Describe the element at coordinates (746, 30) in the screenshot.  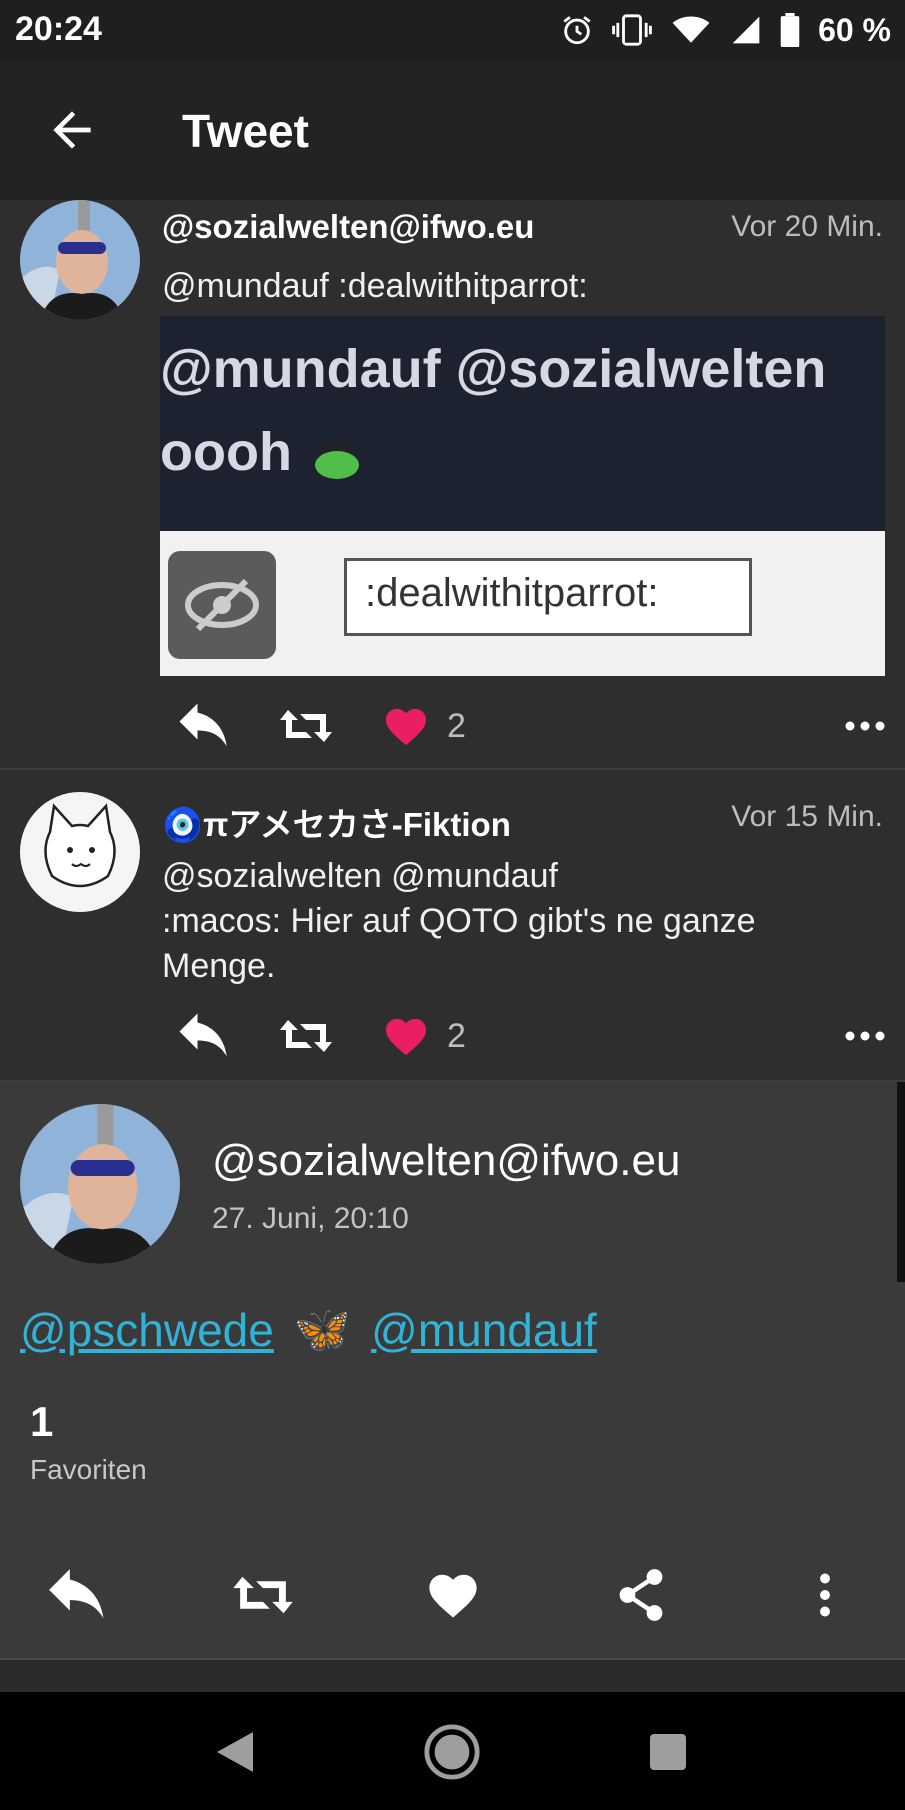
I see `signal-icon` at that location.